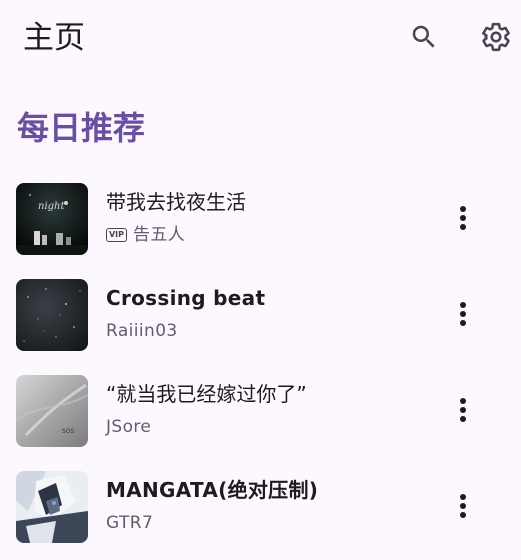 The width and height of the screenshot is (521, 560). I want to click on vip-badge: VIP, so click(116, 235).